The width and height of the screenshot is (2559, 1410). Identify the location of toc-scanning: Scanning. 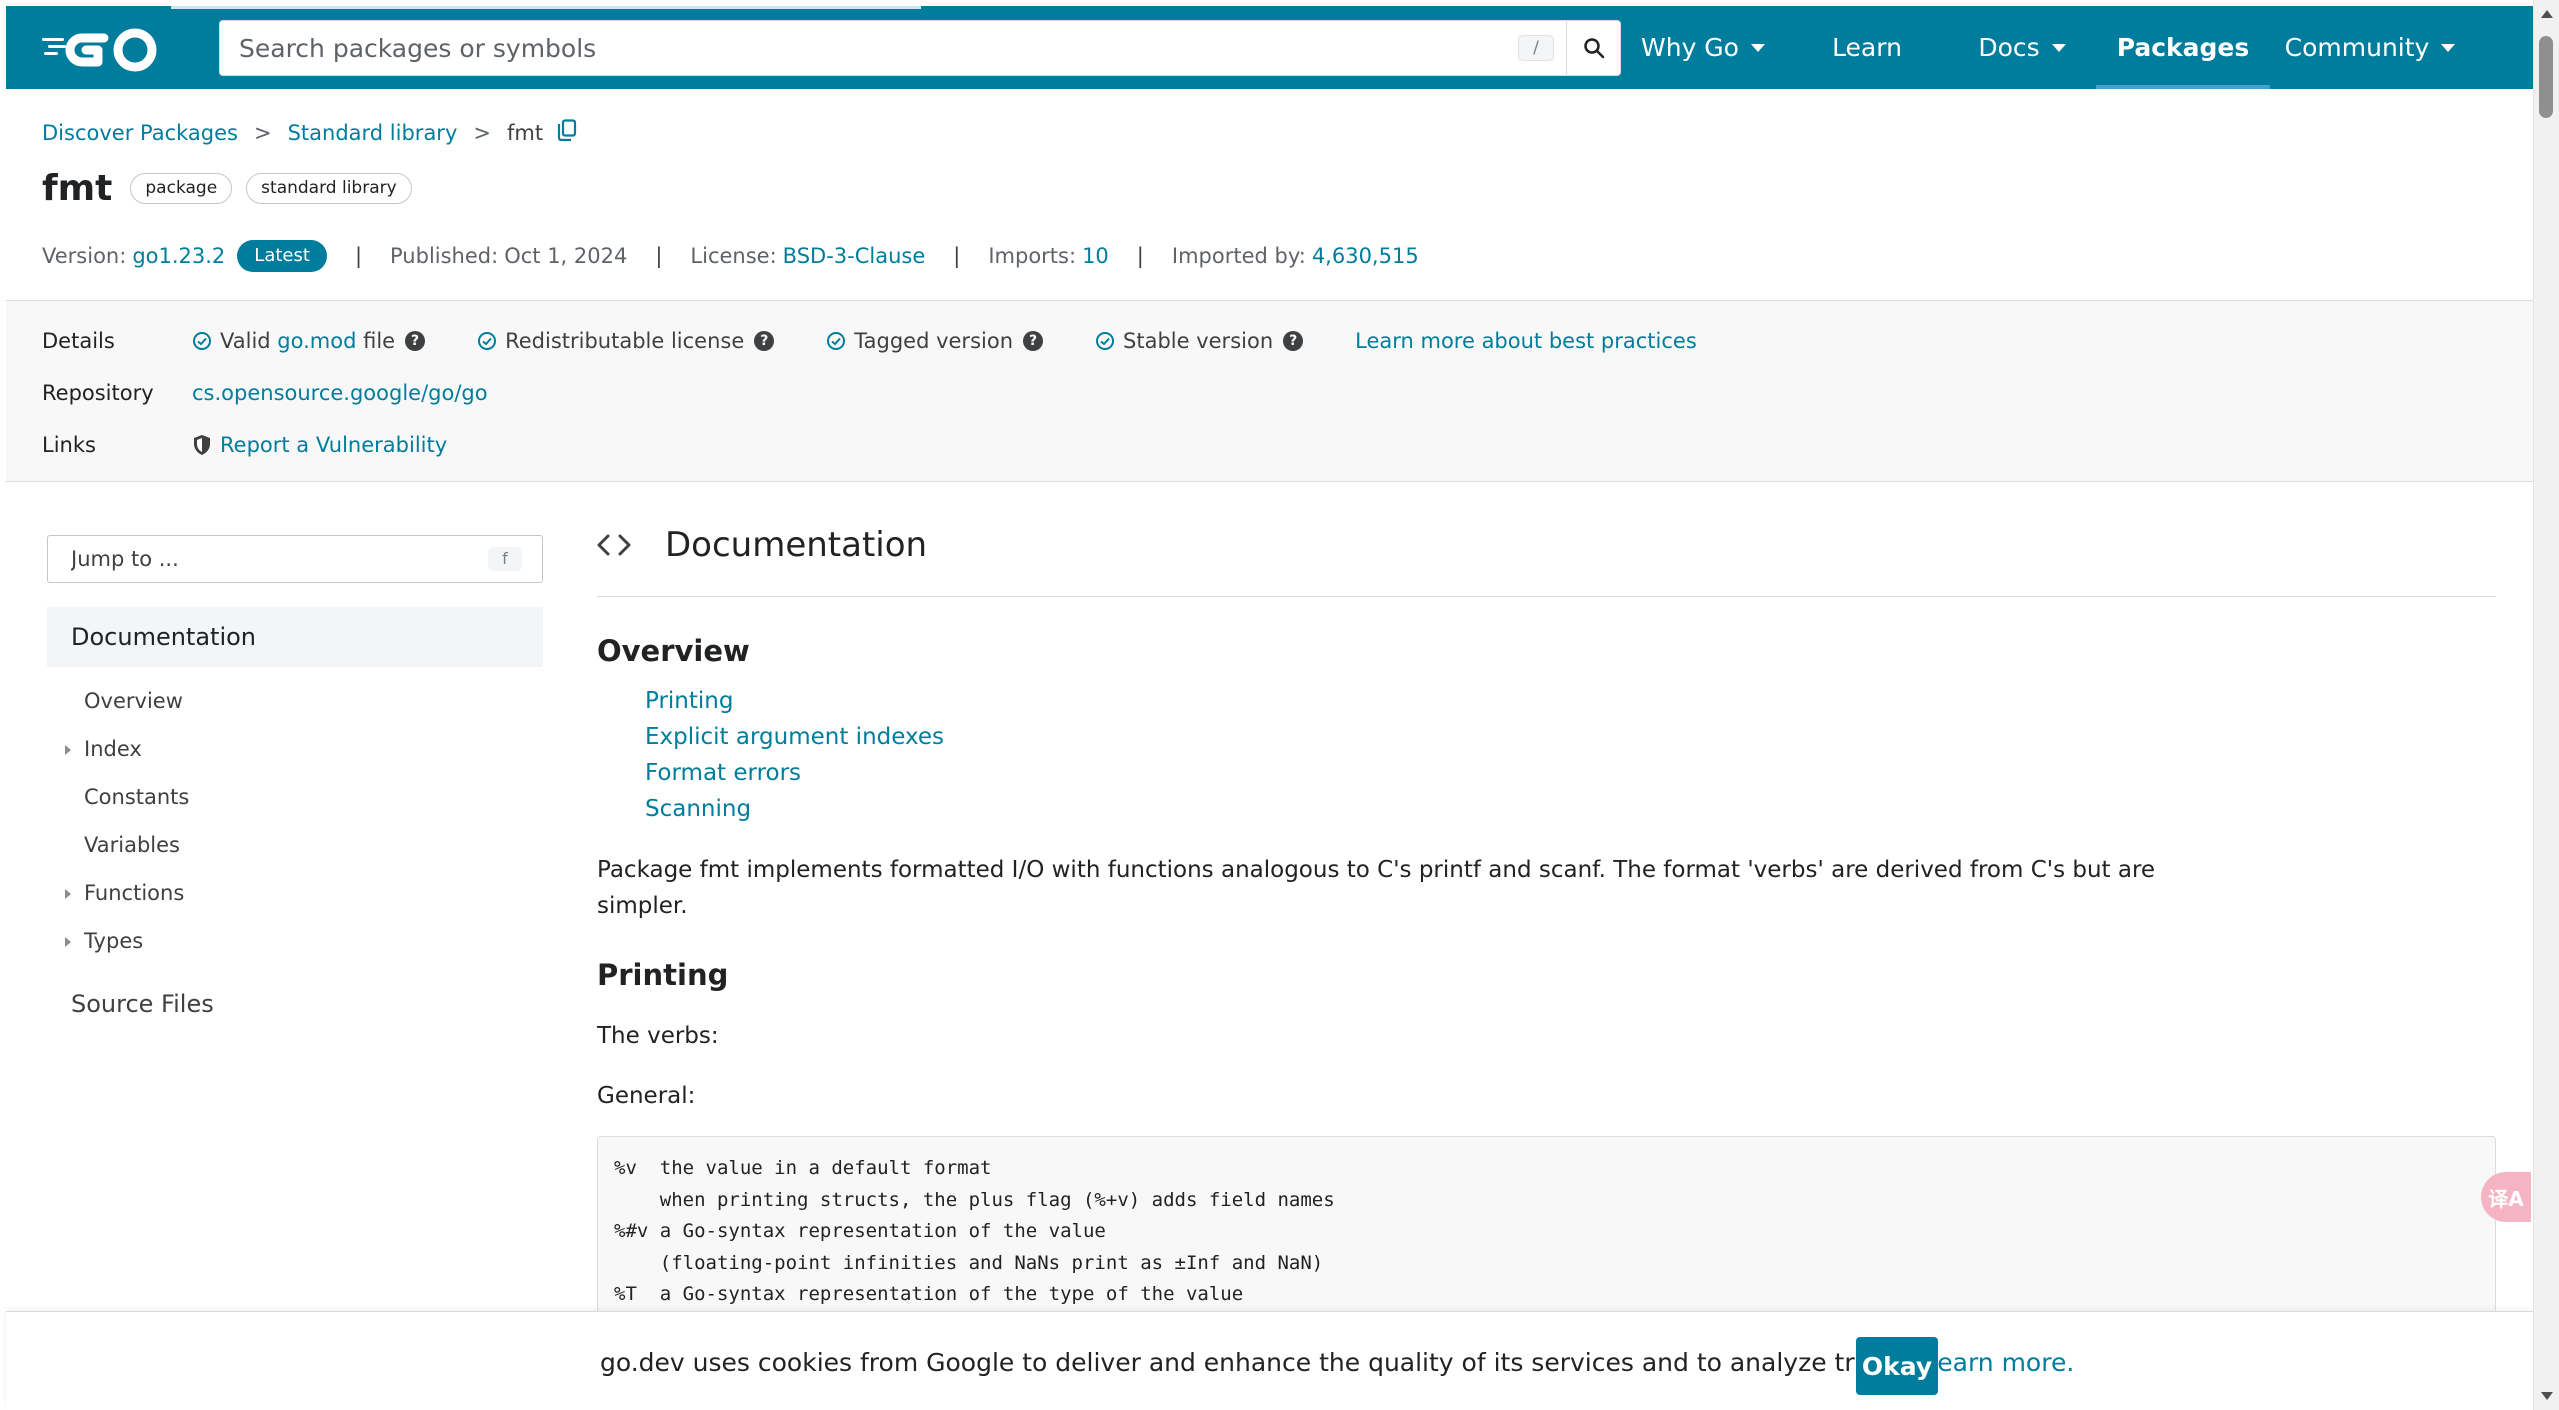
(698, 809).